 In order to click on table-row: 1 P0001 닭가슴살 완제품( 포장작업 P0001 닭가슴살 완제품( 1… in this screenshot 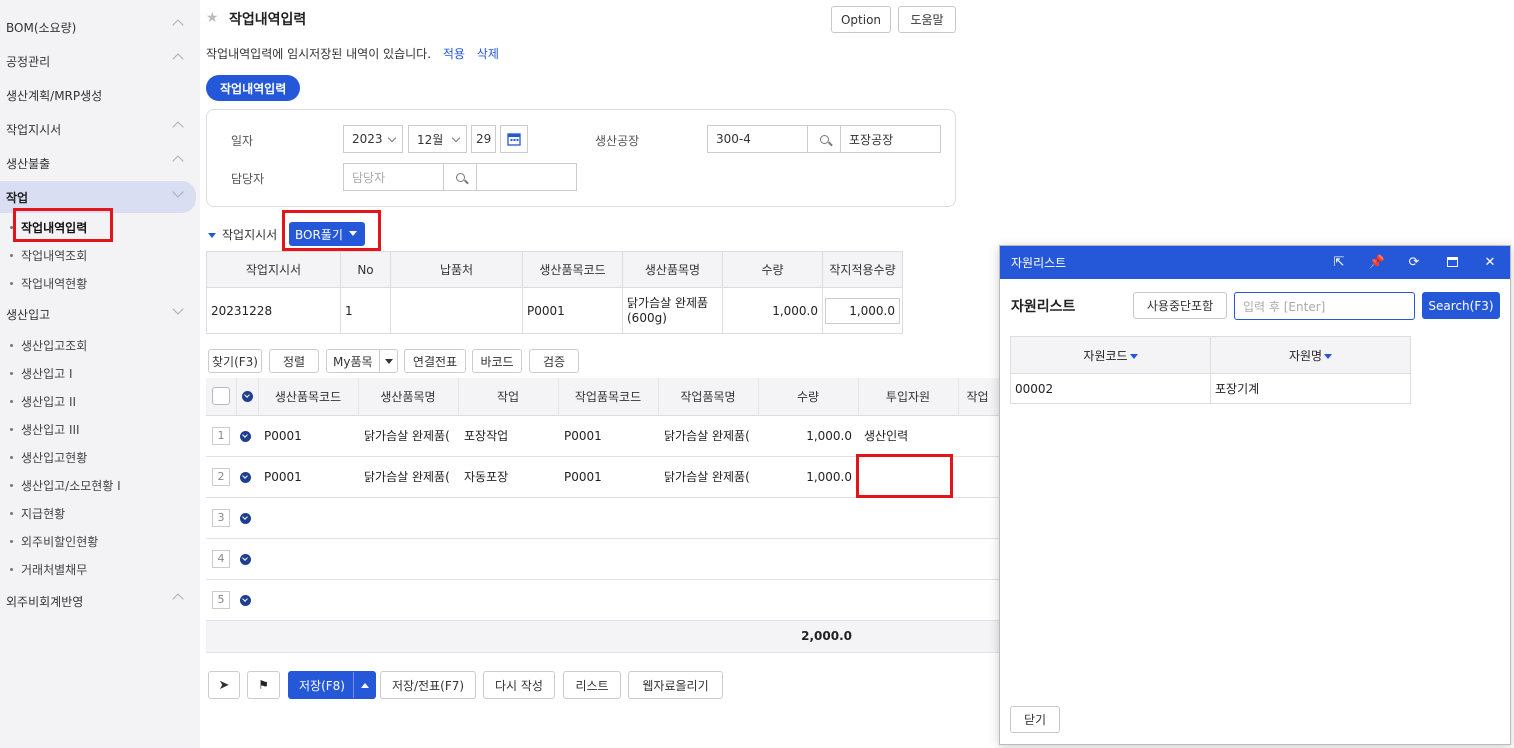, I will do `click(604, 436)`.